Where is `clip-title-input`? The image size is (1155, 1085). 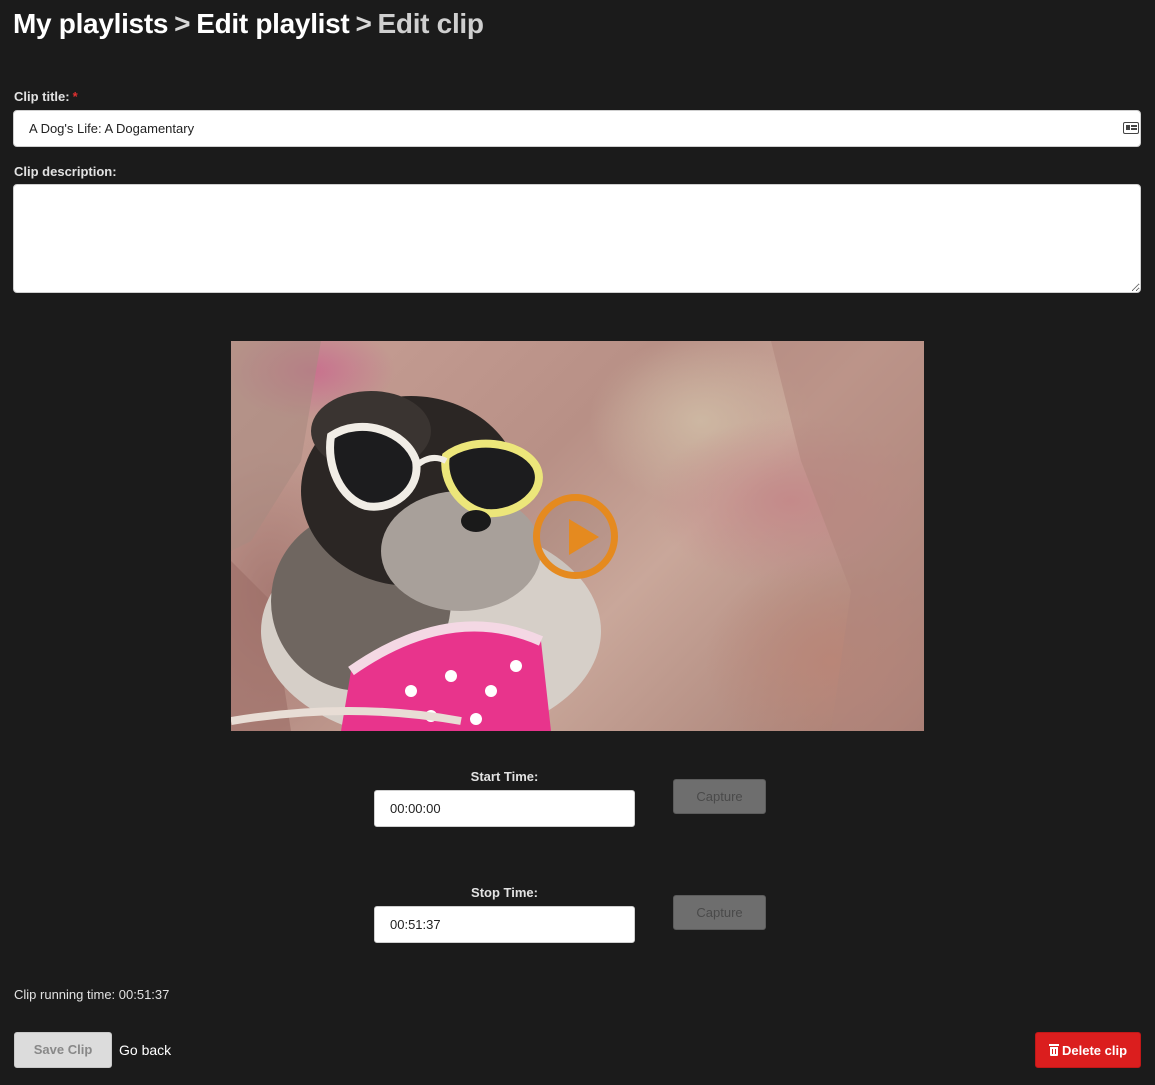 clip-title-input is located at coordinates (577, 128).